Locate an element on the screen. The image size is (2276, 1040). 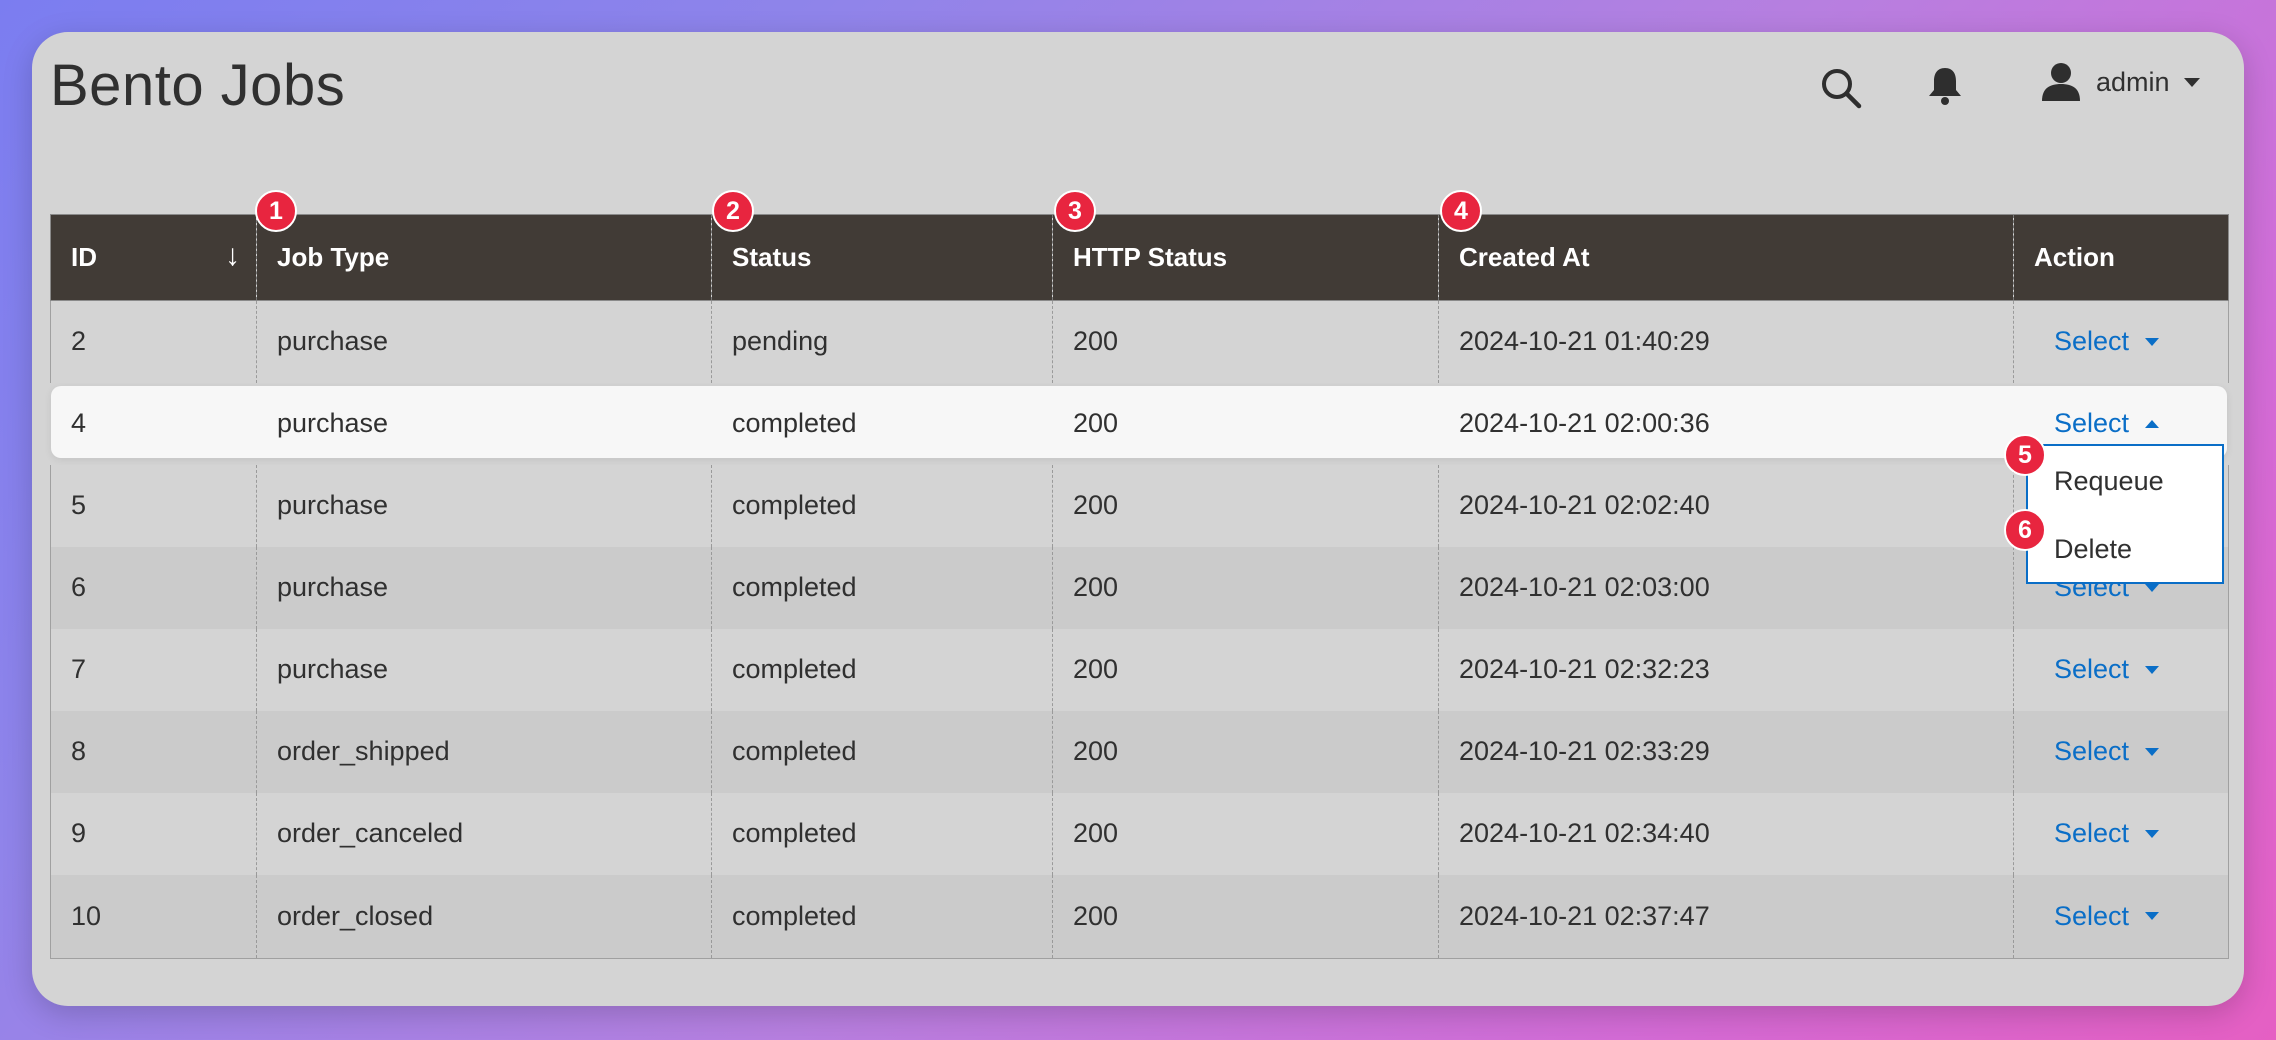
cell-created-at: 2024-10-21 02:02:40 is located at coordinates (1726, 505).